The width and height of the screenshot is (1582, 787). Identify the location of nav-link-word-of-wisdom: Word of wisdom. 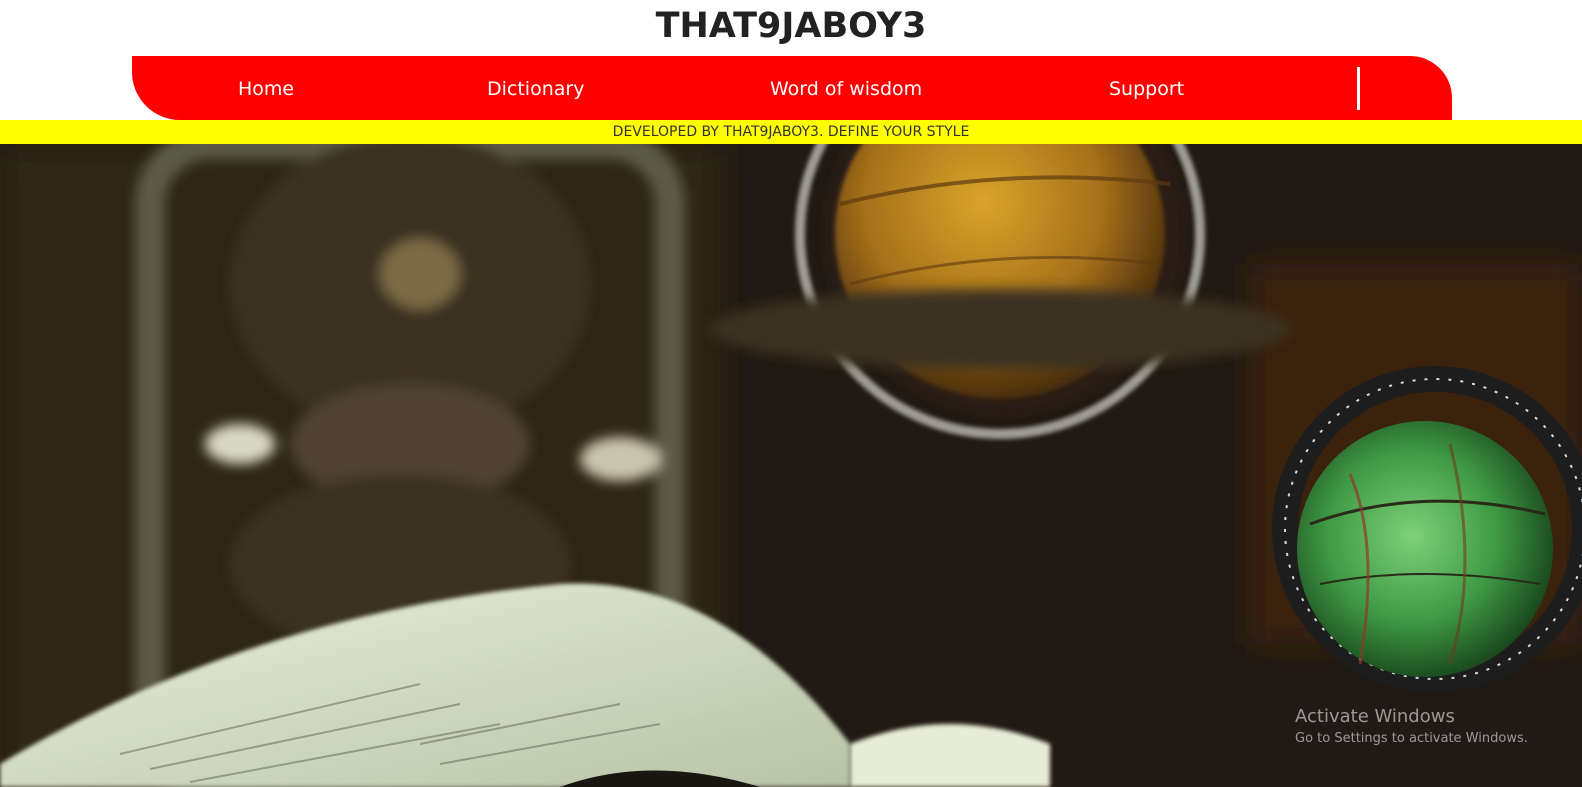
(846, 89).